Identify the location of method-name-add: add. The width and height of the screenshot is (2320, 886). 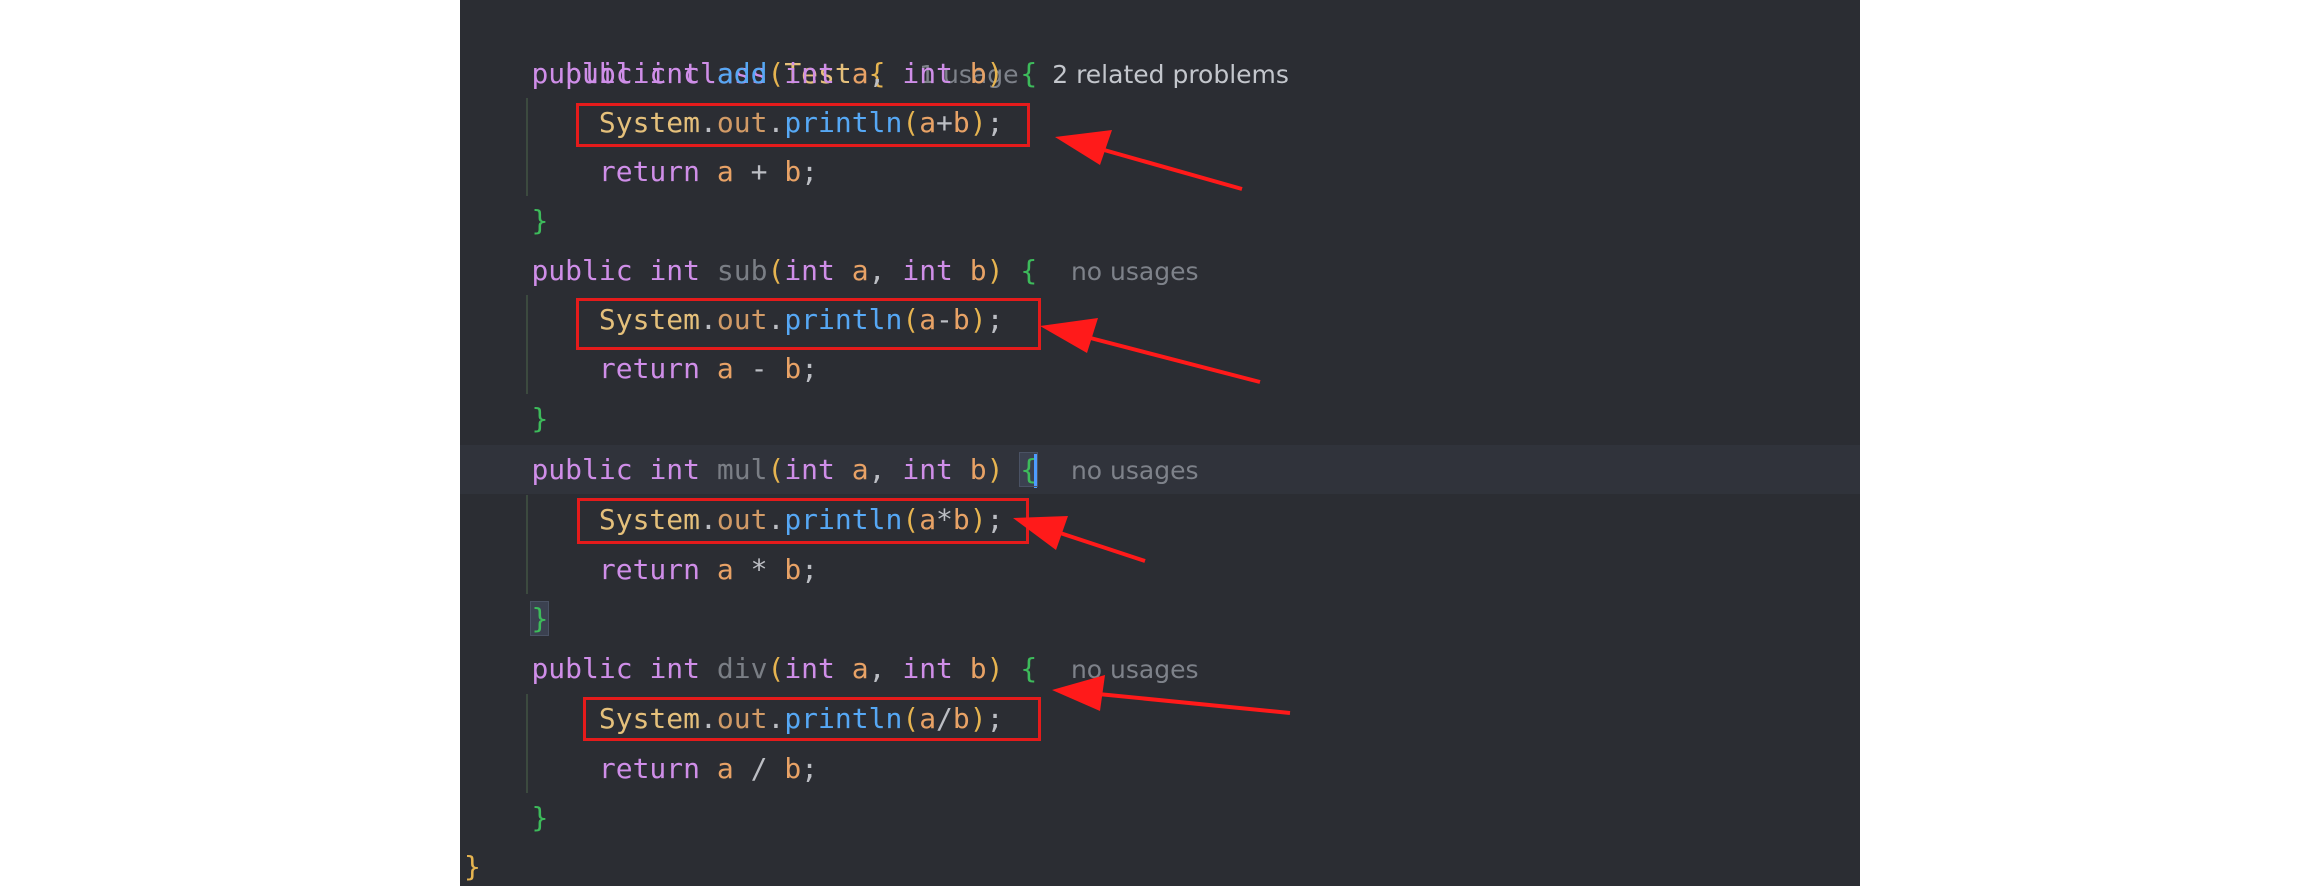
(742, 73).